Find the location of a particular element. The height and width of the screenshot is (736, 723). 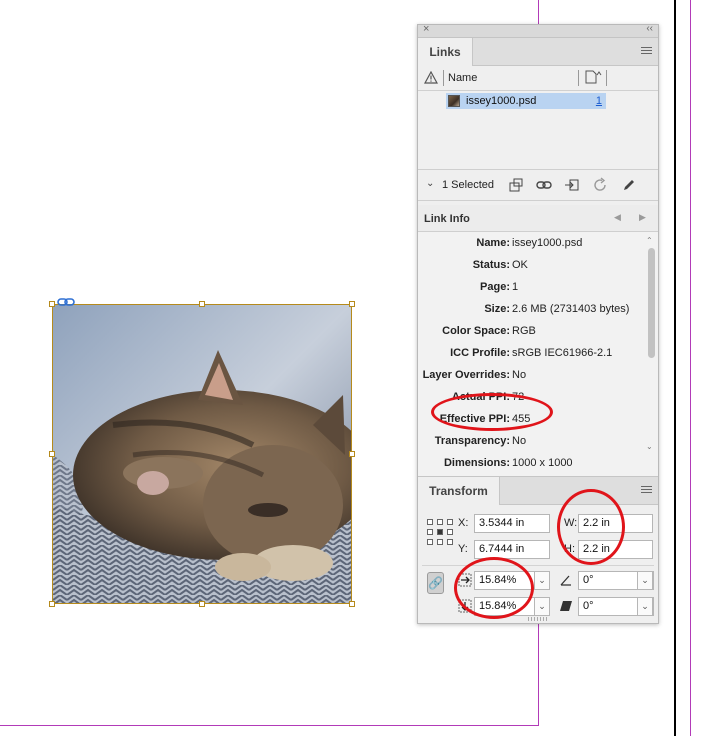

w-label: W: is located at coordinates (571, 523).